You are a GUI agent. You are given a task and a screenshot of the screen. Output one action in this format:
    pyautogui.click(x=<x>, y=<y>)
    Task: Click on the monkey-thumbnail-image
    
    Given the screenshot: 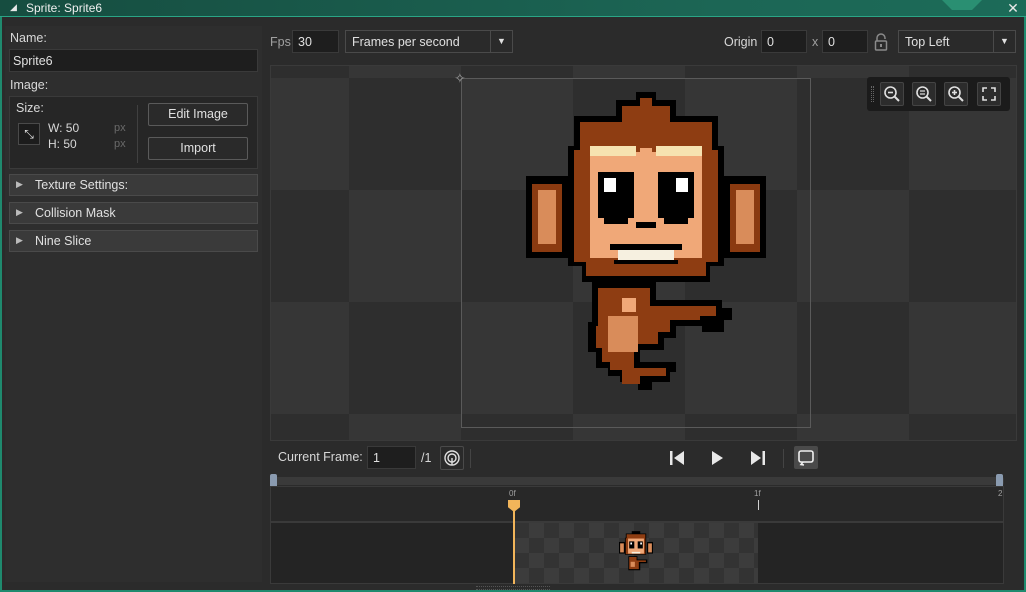 What is the action you would take?
    pyautogui.click(x=636, y=551)
    